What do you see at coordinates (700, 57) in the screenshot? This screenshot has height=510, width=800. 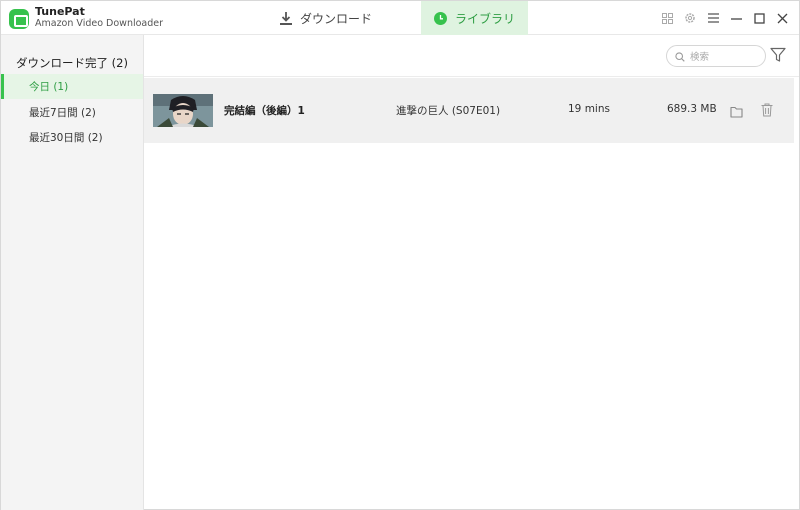 I see `search-placeholder: 検索` at bounding box center [700, 57].